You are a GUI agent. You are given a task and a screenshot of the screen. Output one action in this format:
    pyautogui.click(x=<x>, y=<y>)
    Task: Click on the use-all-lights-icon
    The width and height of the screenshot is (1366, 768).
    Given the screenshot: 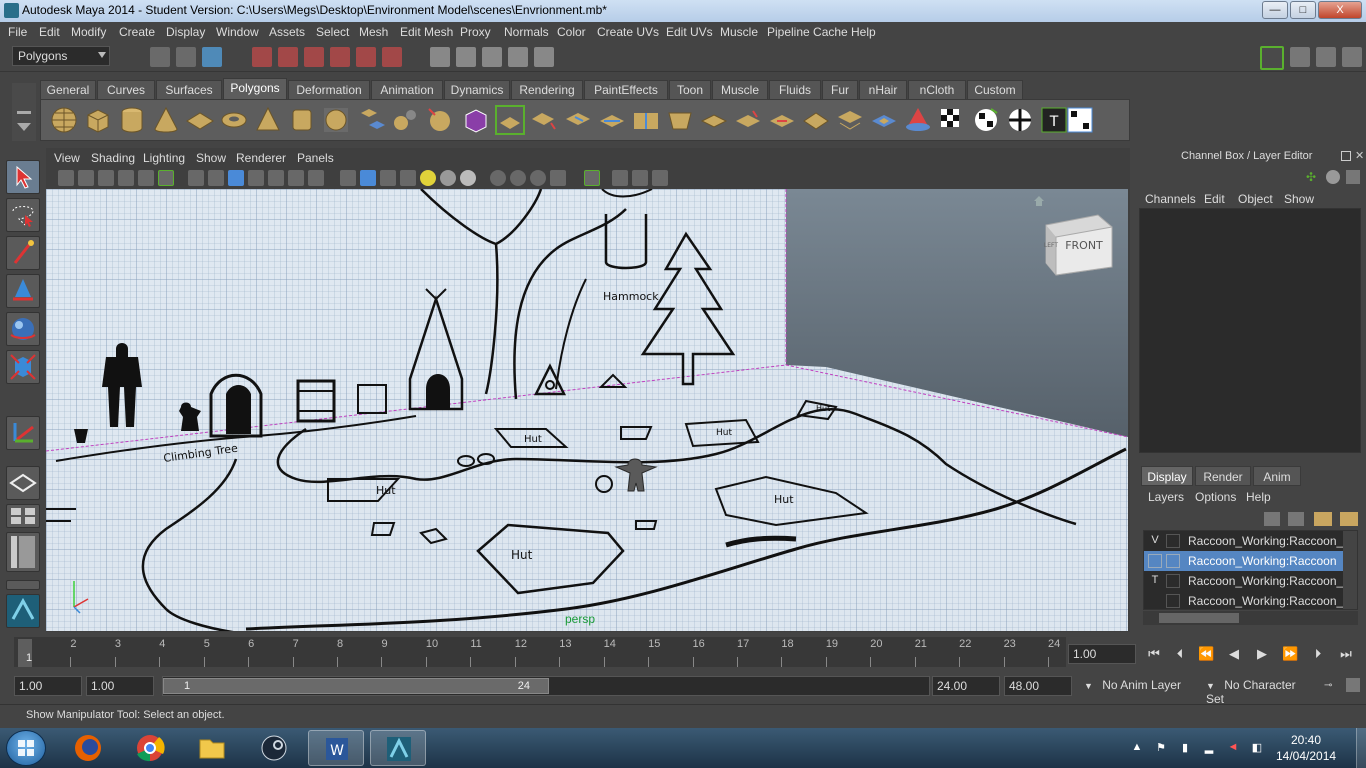 What is the action you would take?
    pyautogui.click(x=428, y=178)
    